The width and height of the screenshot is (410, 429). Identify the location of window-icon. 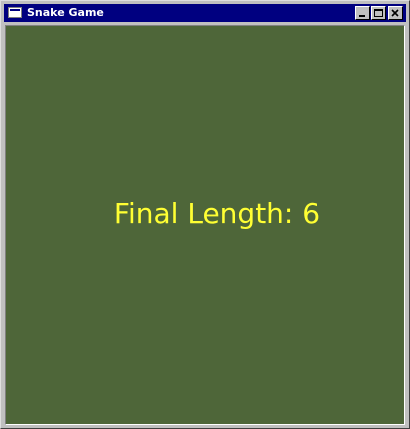
(15, 12).